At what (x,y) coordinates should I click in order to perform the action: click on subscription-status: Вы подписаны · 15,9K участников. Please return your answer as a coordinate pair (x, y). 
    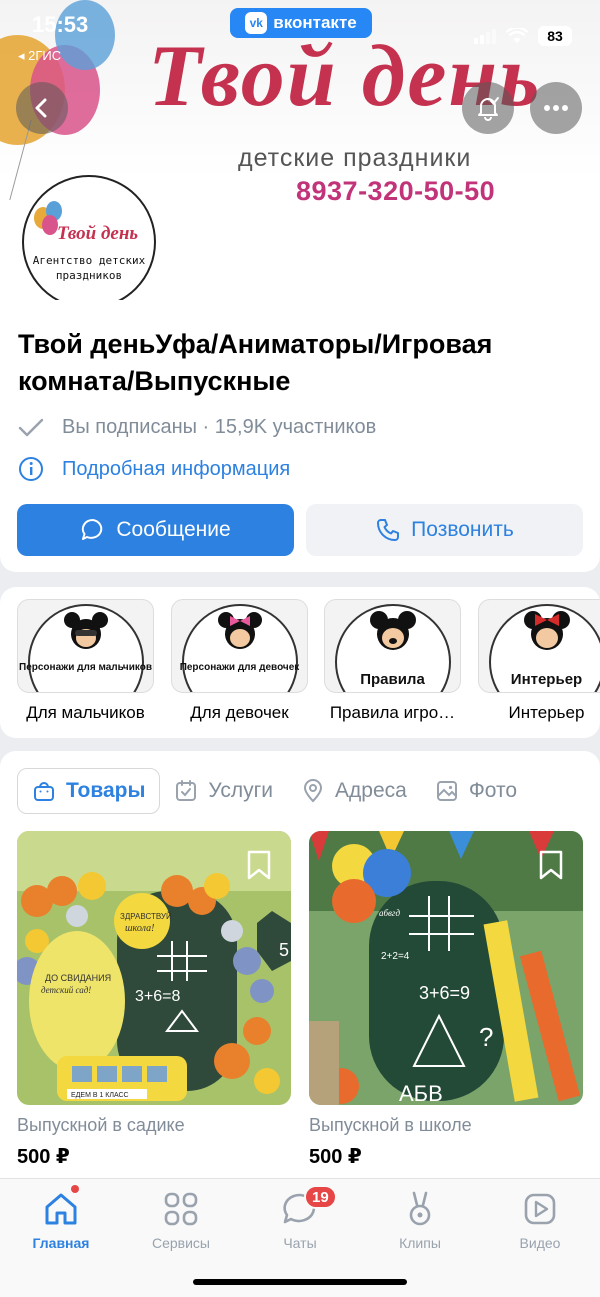
    Looking at the image, I should click on (197, 427).